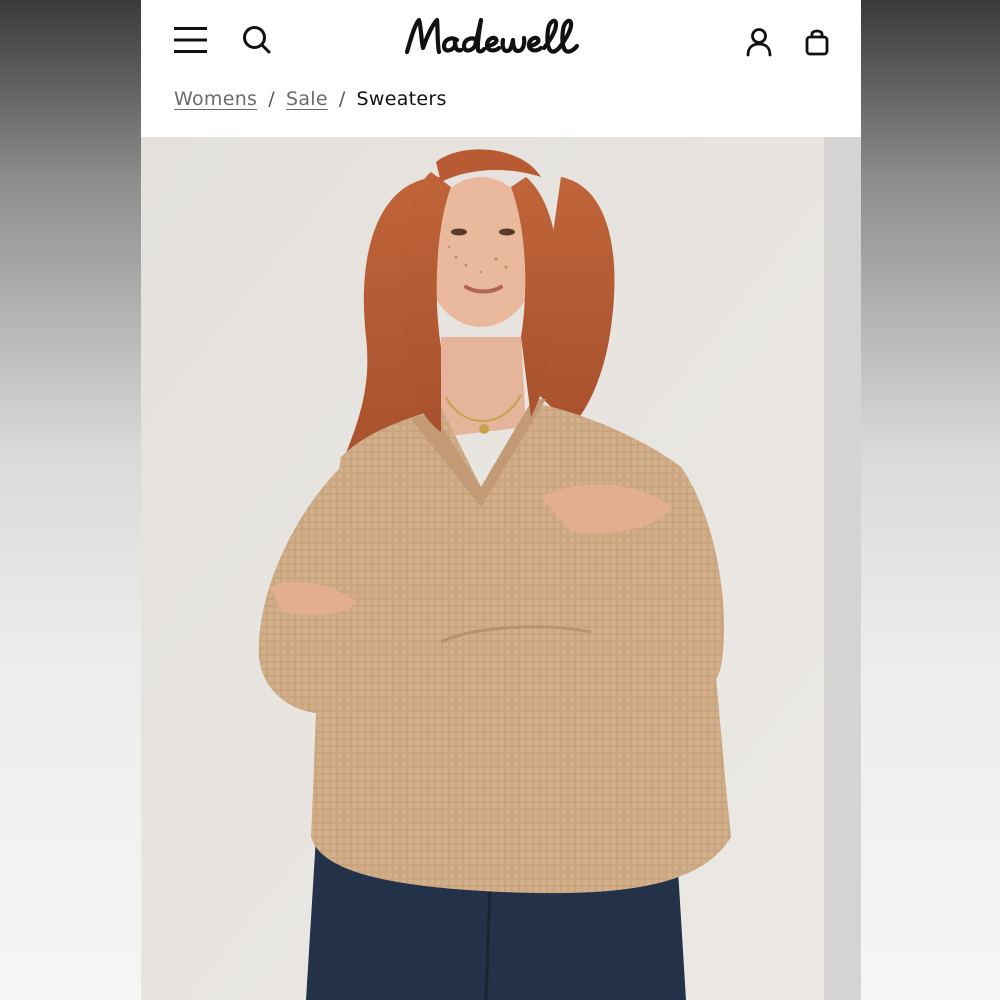 This screenshot has width=1000, height=1000. I want to click on next-image-peek, so click(842, 568).